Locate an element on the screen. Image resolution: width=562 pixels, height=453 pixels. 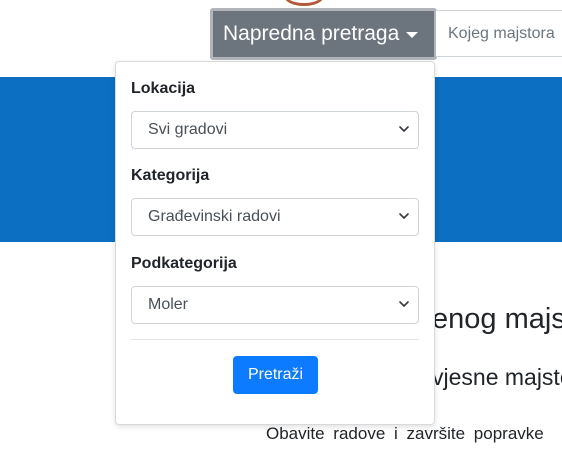
dropdown-divider is located at coordinates (275, 339).